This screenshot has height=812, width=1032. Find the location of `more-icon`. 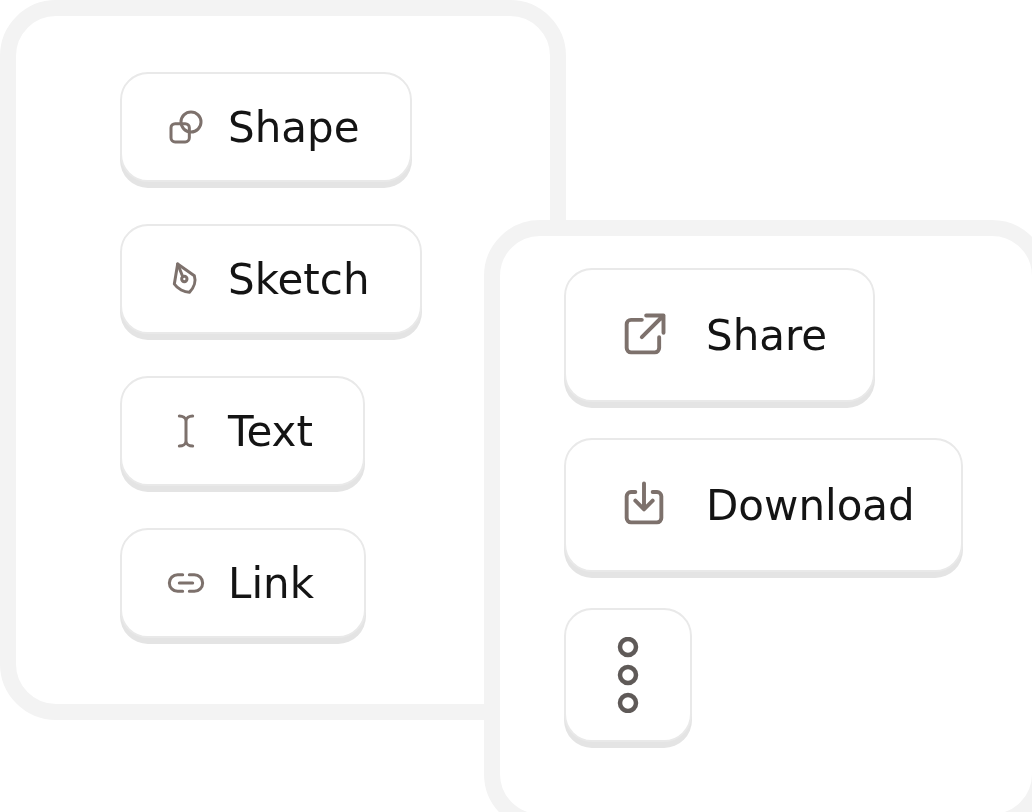

more-icon is located at coordinates (628, 675).